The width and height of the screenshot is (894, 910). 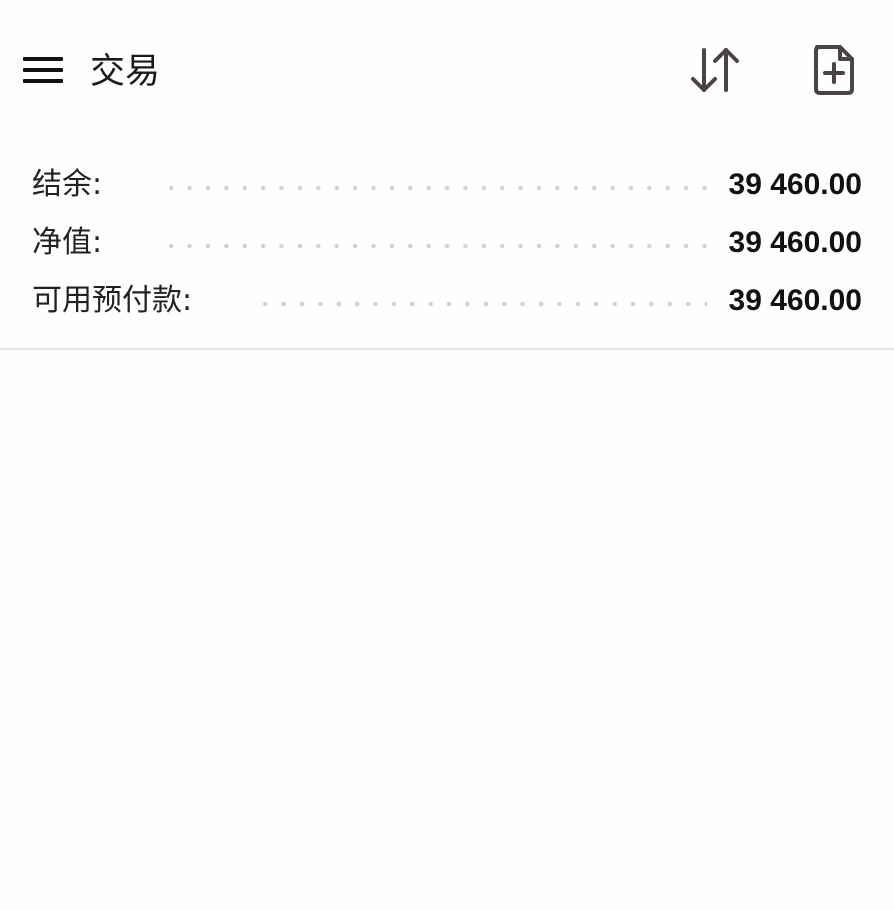 What do you see at coordinates (795, 184) in the screenshot?
I see `balance-value: 39 460.00` at bounding box center [795, 184].